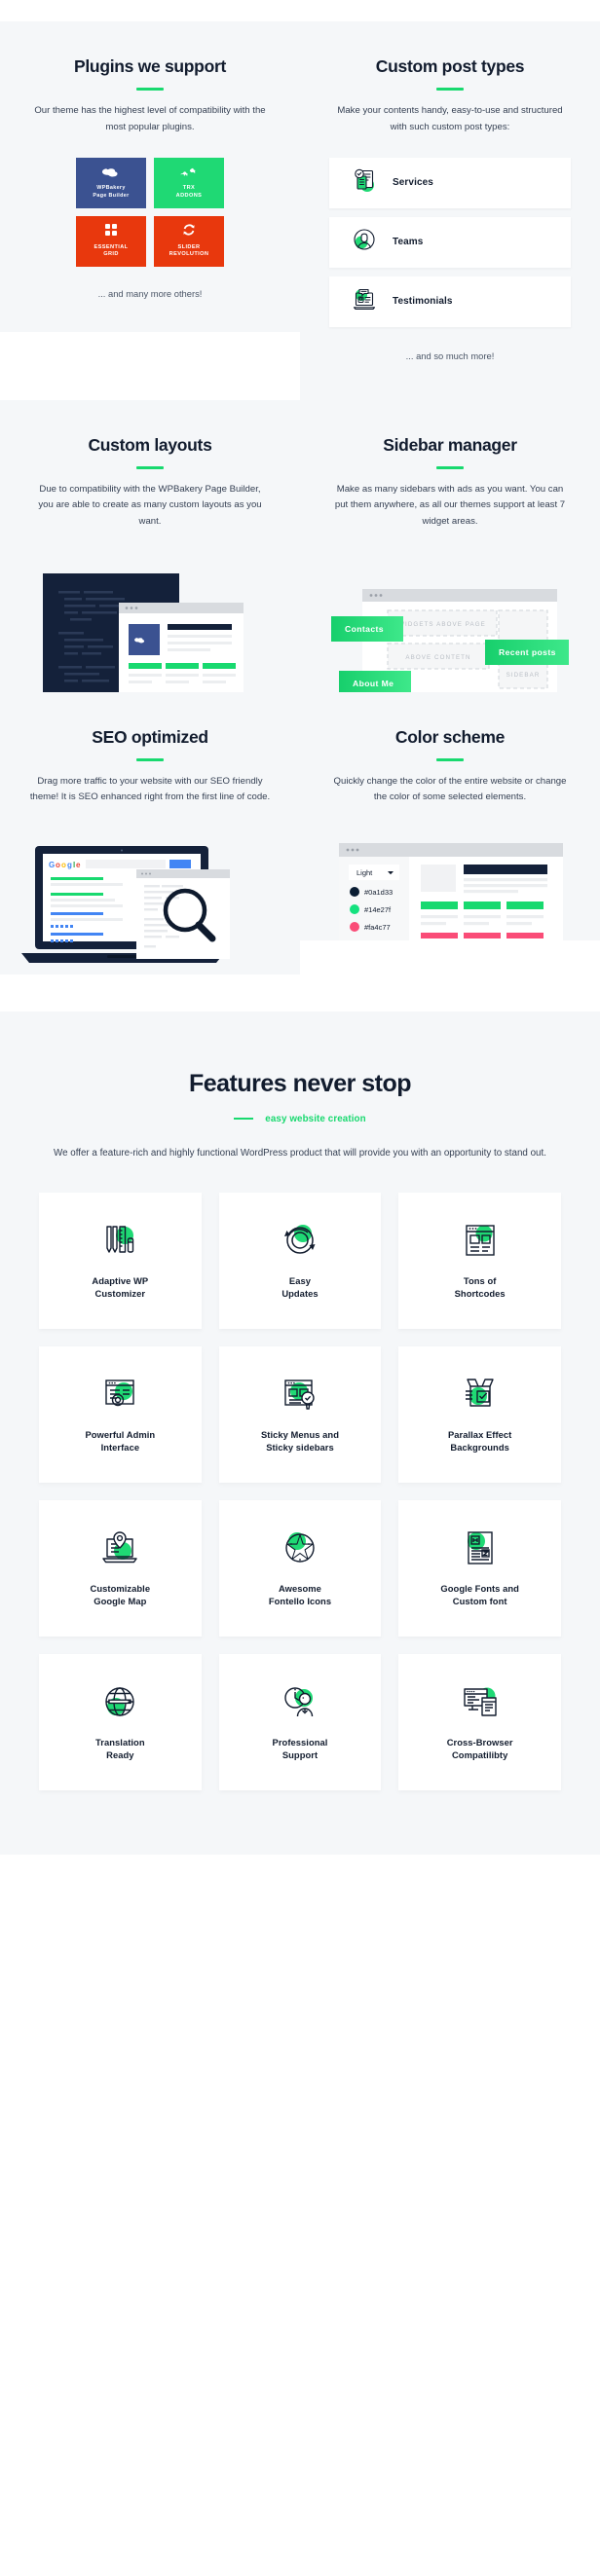 The height and width of the screenshot is (2576, 600). I want to click on feature-title: Professional Support, so click(300, 1748).